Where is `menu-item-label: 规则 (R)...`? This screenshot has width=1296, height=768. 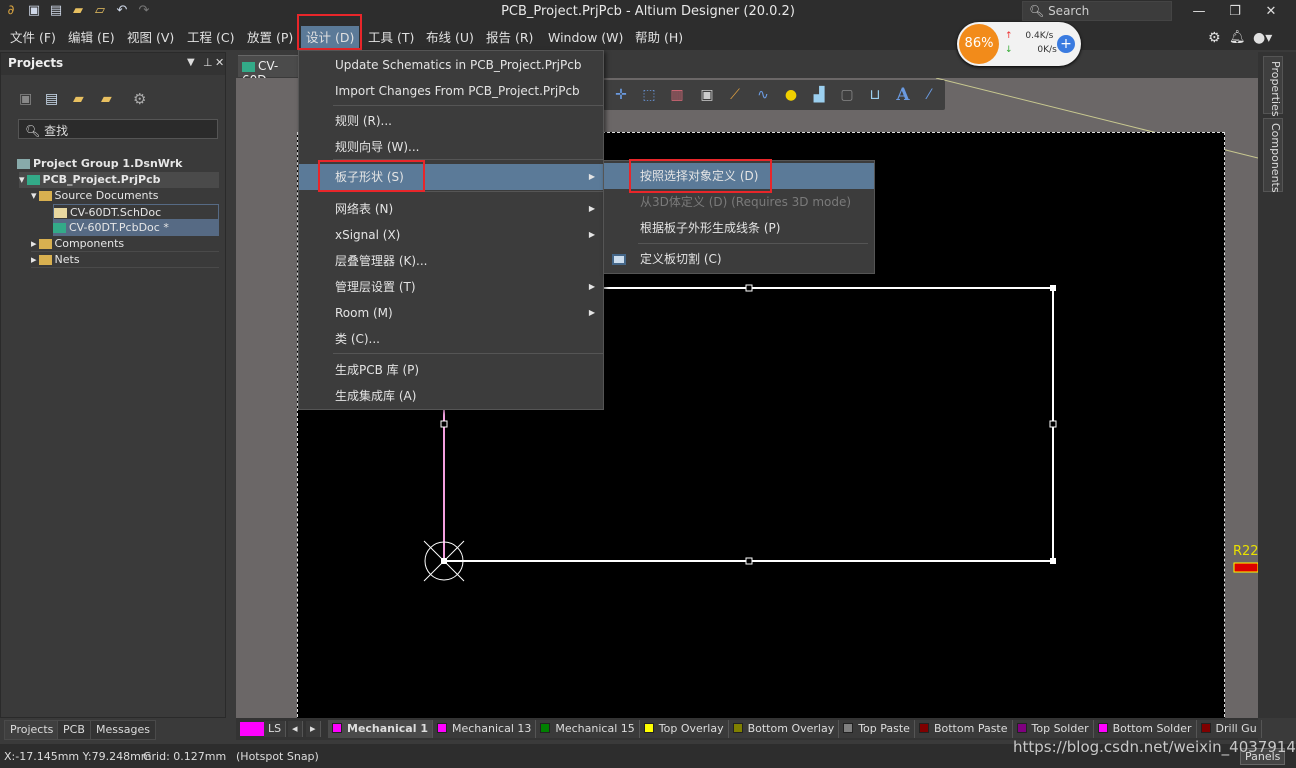
menu-item-label: 规则 (R)... is located at coordinates (363, 121).